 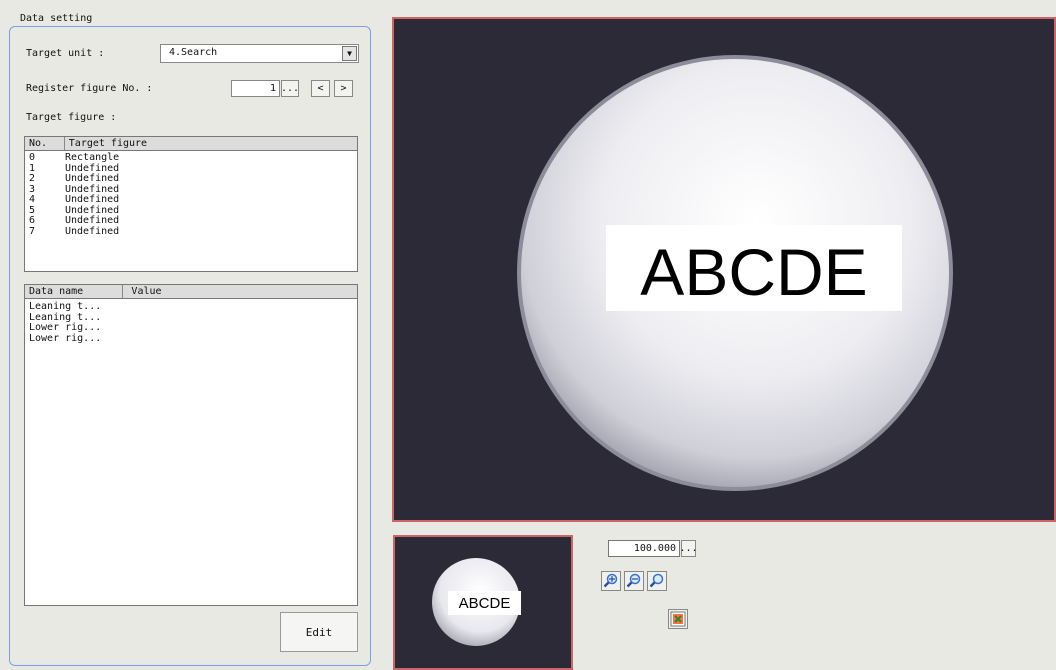 What do you see at coordinates (108, 143) in the screenshot?
I see `column-header-target-figure: Target figure` at bounding box center [108, 143].